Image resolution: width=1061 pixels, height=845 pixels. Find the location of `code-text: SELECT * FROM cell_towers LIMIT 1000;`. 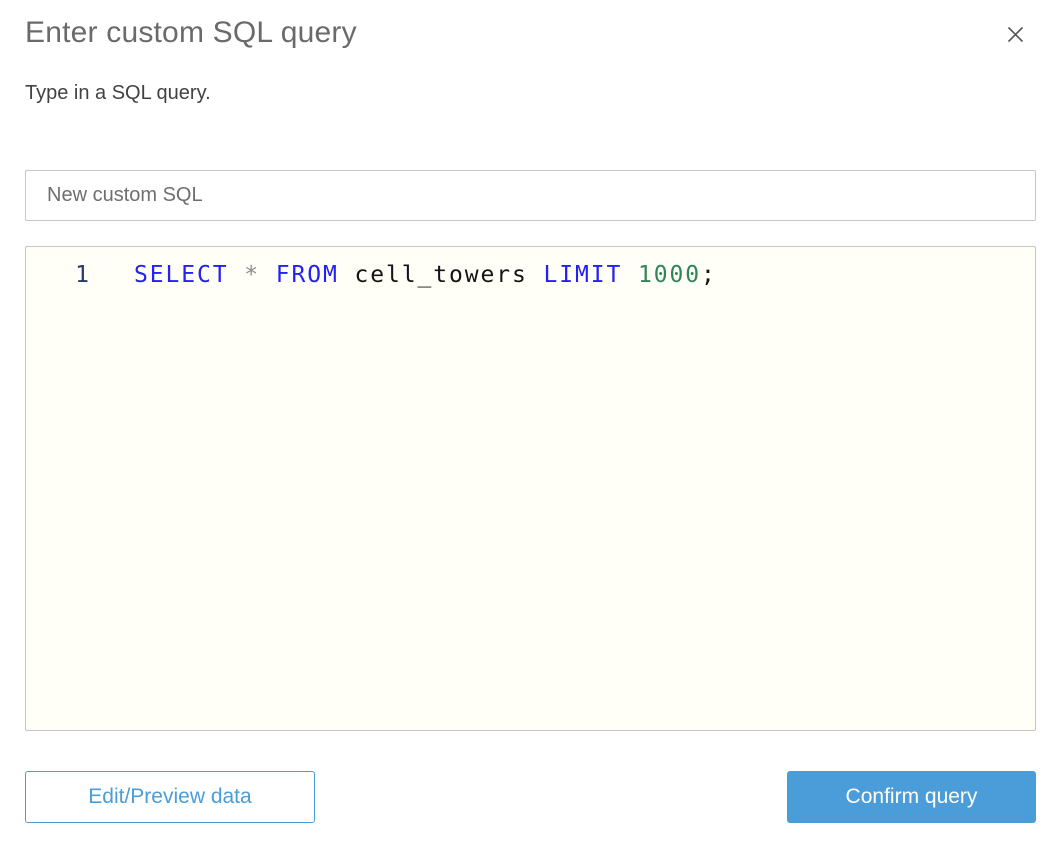

code-text: SELECT * FROM cell_towers LIMIT 1000; is located at coordinates (425, 275).